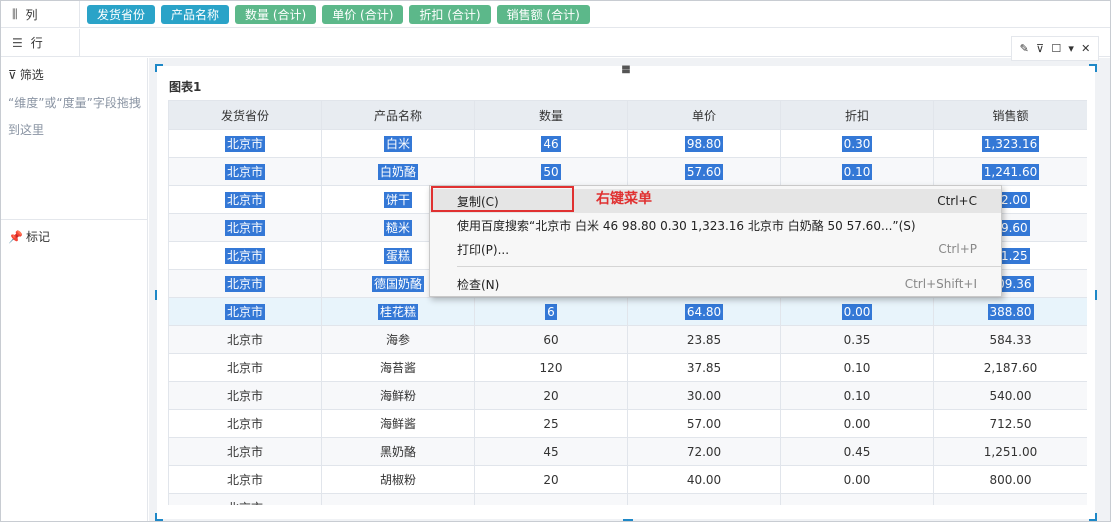  What do you see at coordinates (450, 14) in the screenshot?
I see `field-chip: 折扣 (合计)` at bounding box center [450, 14].